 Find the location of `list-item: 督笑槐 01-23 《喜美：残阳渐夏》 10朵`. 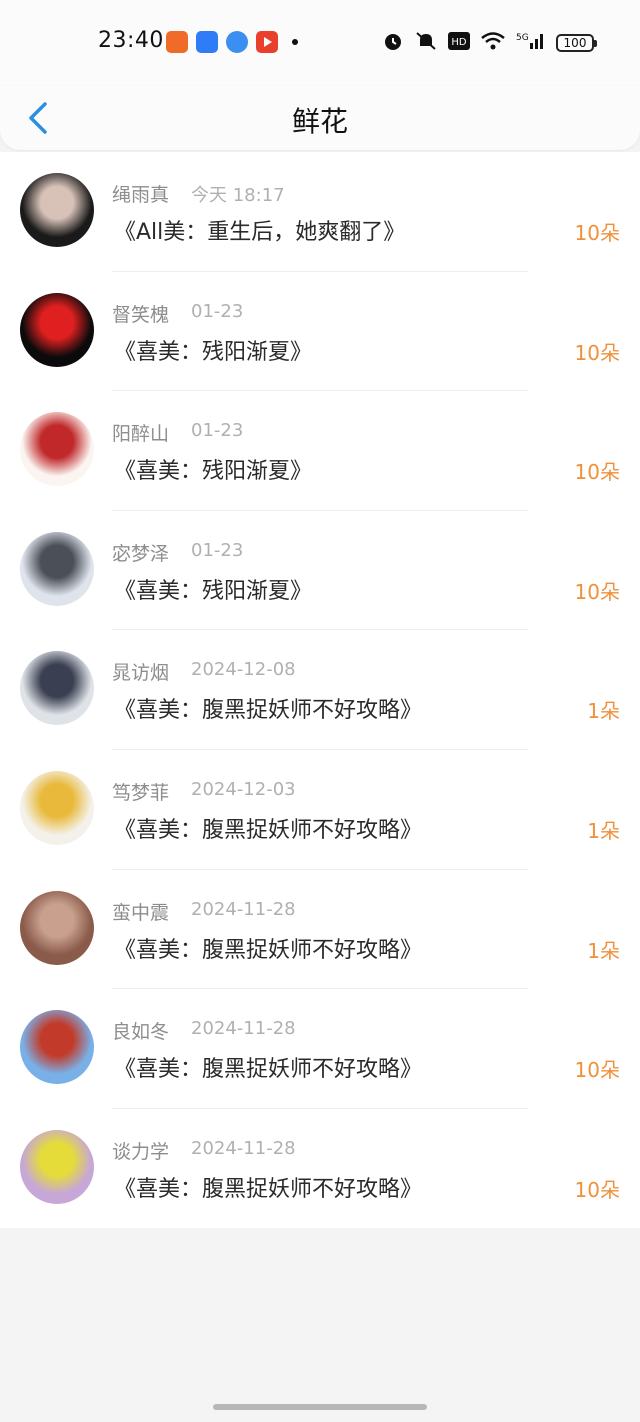

list-item: 督笑槐 01-23 《喜美：残阳渐夏》 10朵 is located at coordinates (320, 332).